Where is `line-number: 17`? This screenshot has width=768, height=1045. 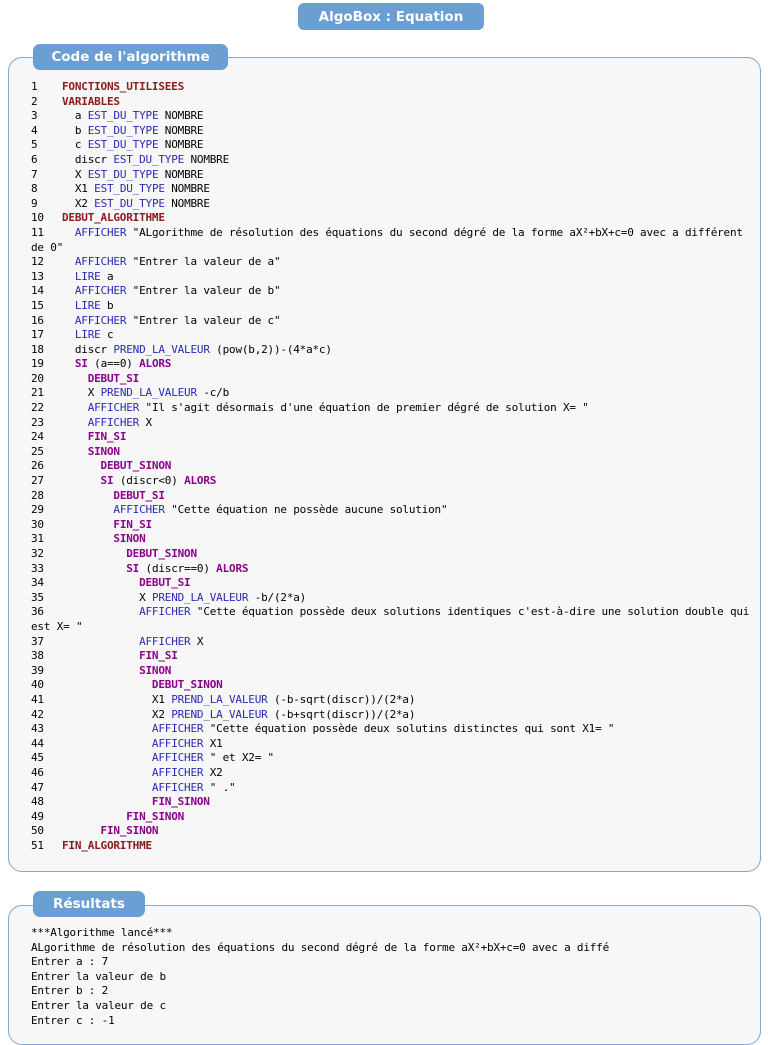
line-number: 17 is located at coordinates (37, 335).